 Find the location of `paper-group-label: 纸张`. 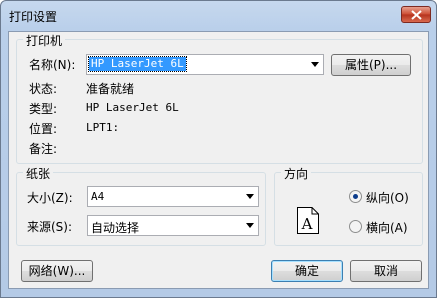

paper-group-label: 纸张 is located at coordinates (38, 173).